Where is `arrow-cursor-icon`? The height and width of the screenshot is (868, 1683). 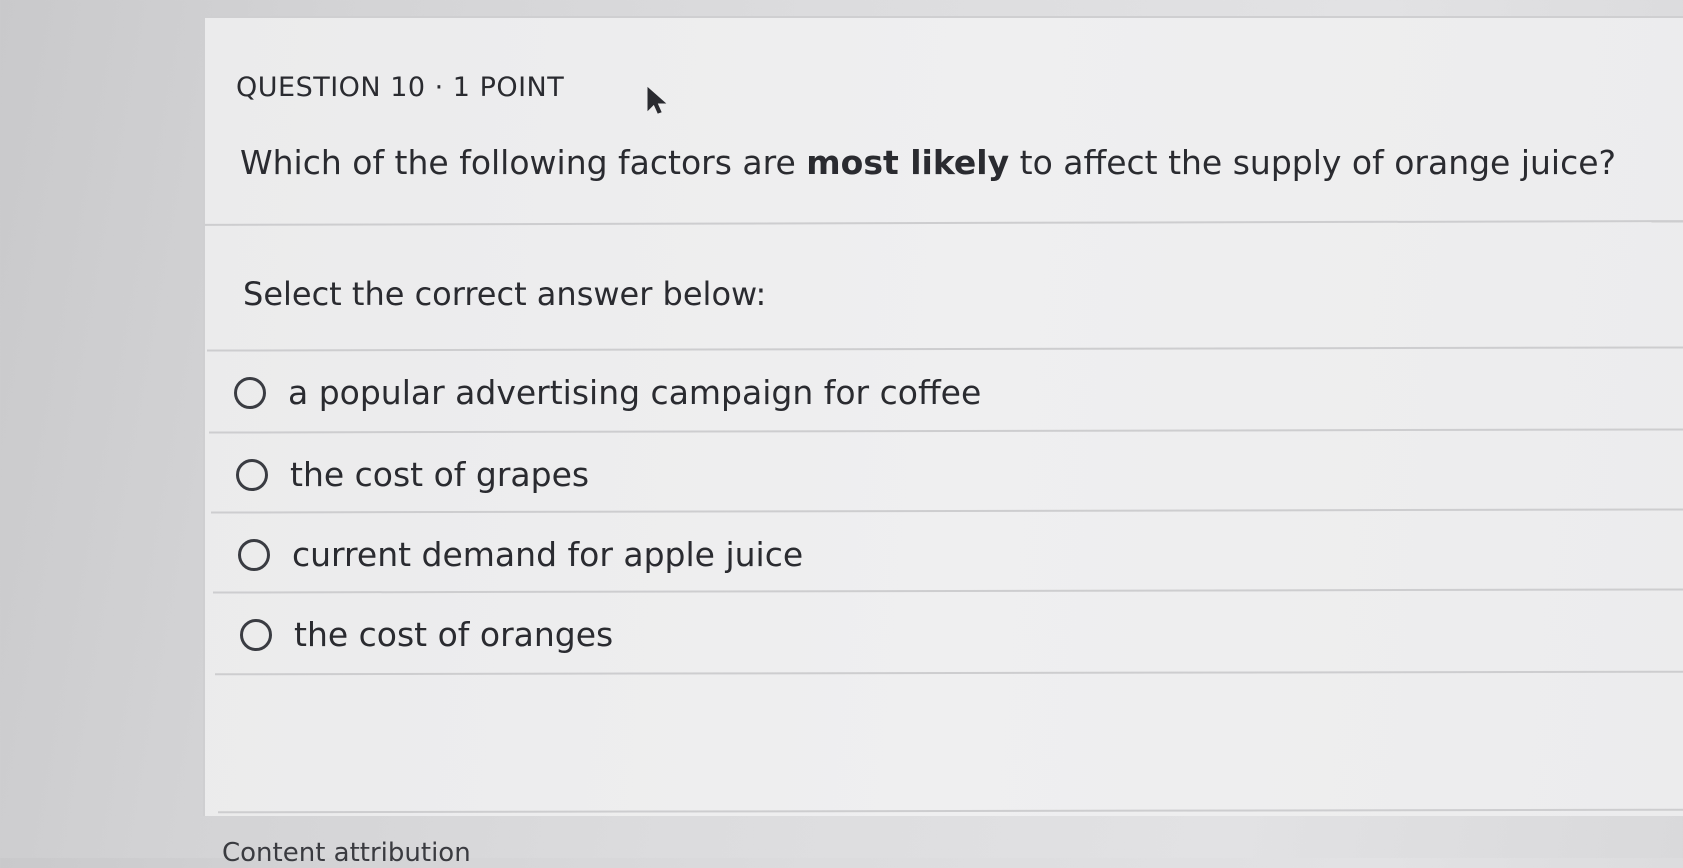 arrow-cursor-icon is located at coordinates (657, 100).